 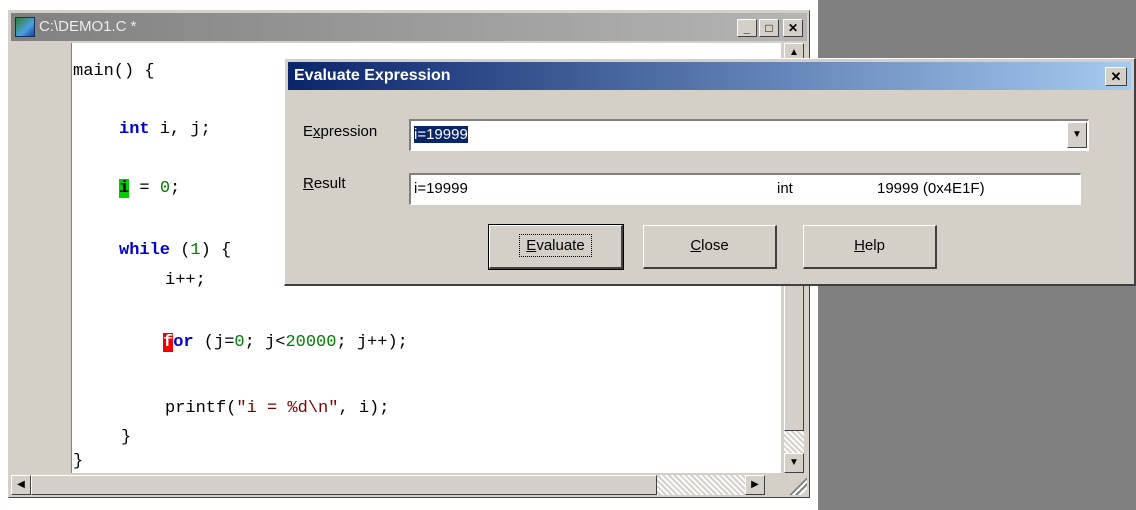 I want to click on keyword: while, so click(x=145, y=250).